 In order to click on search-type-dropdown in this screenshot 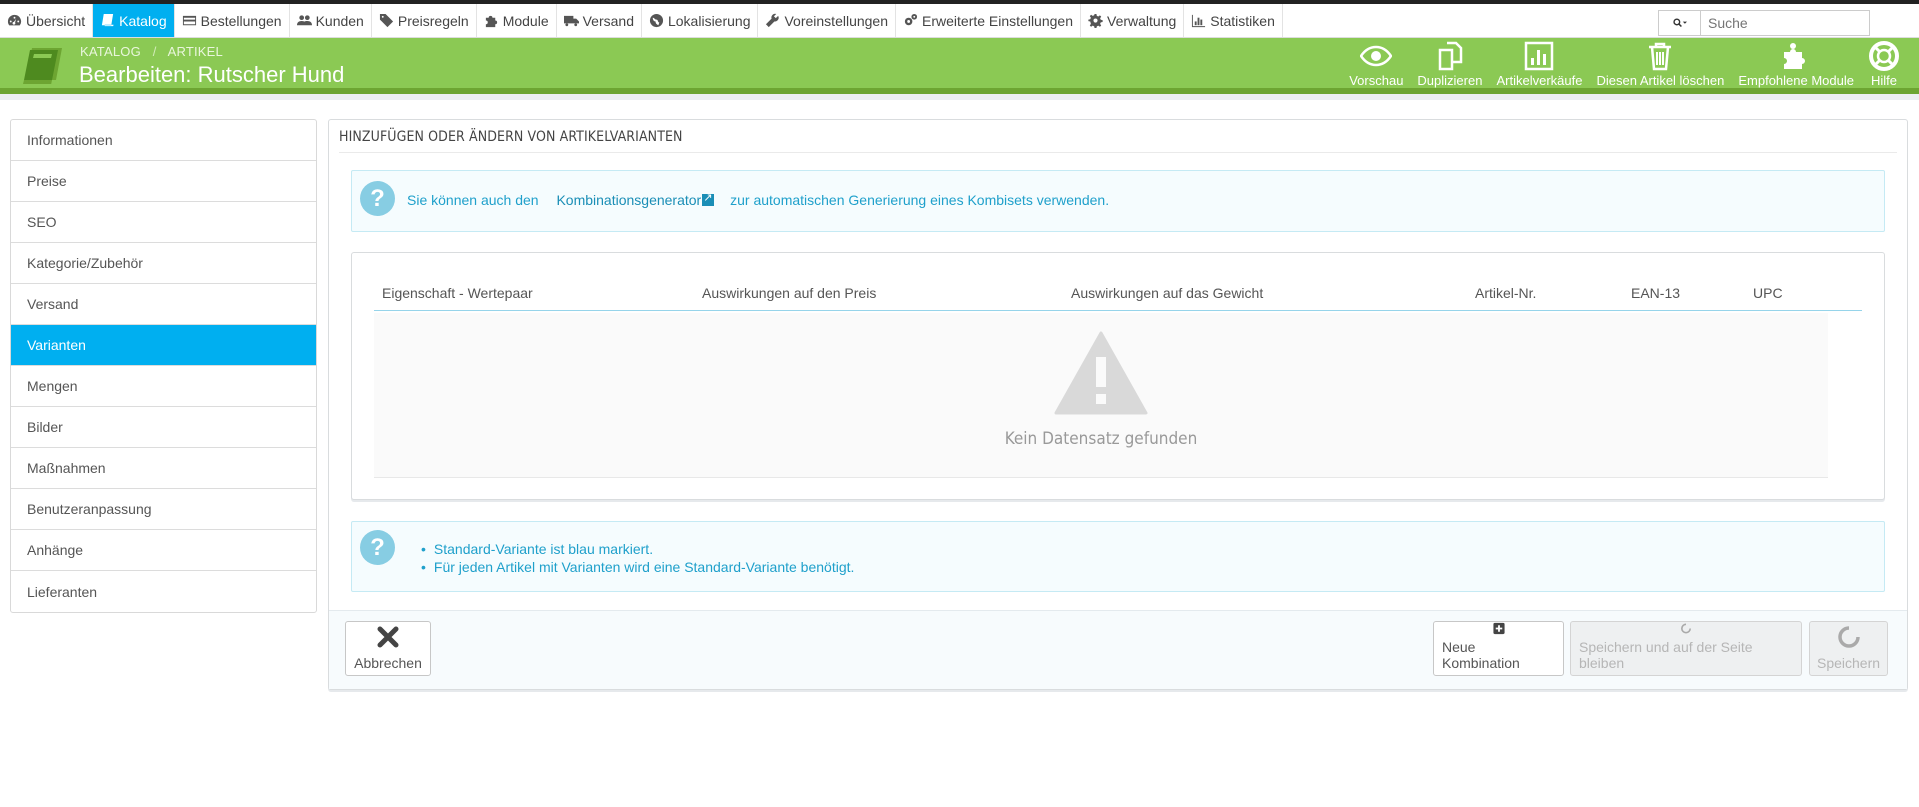, I will do `click(1679, 23)`.